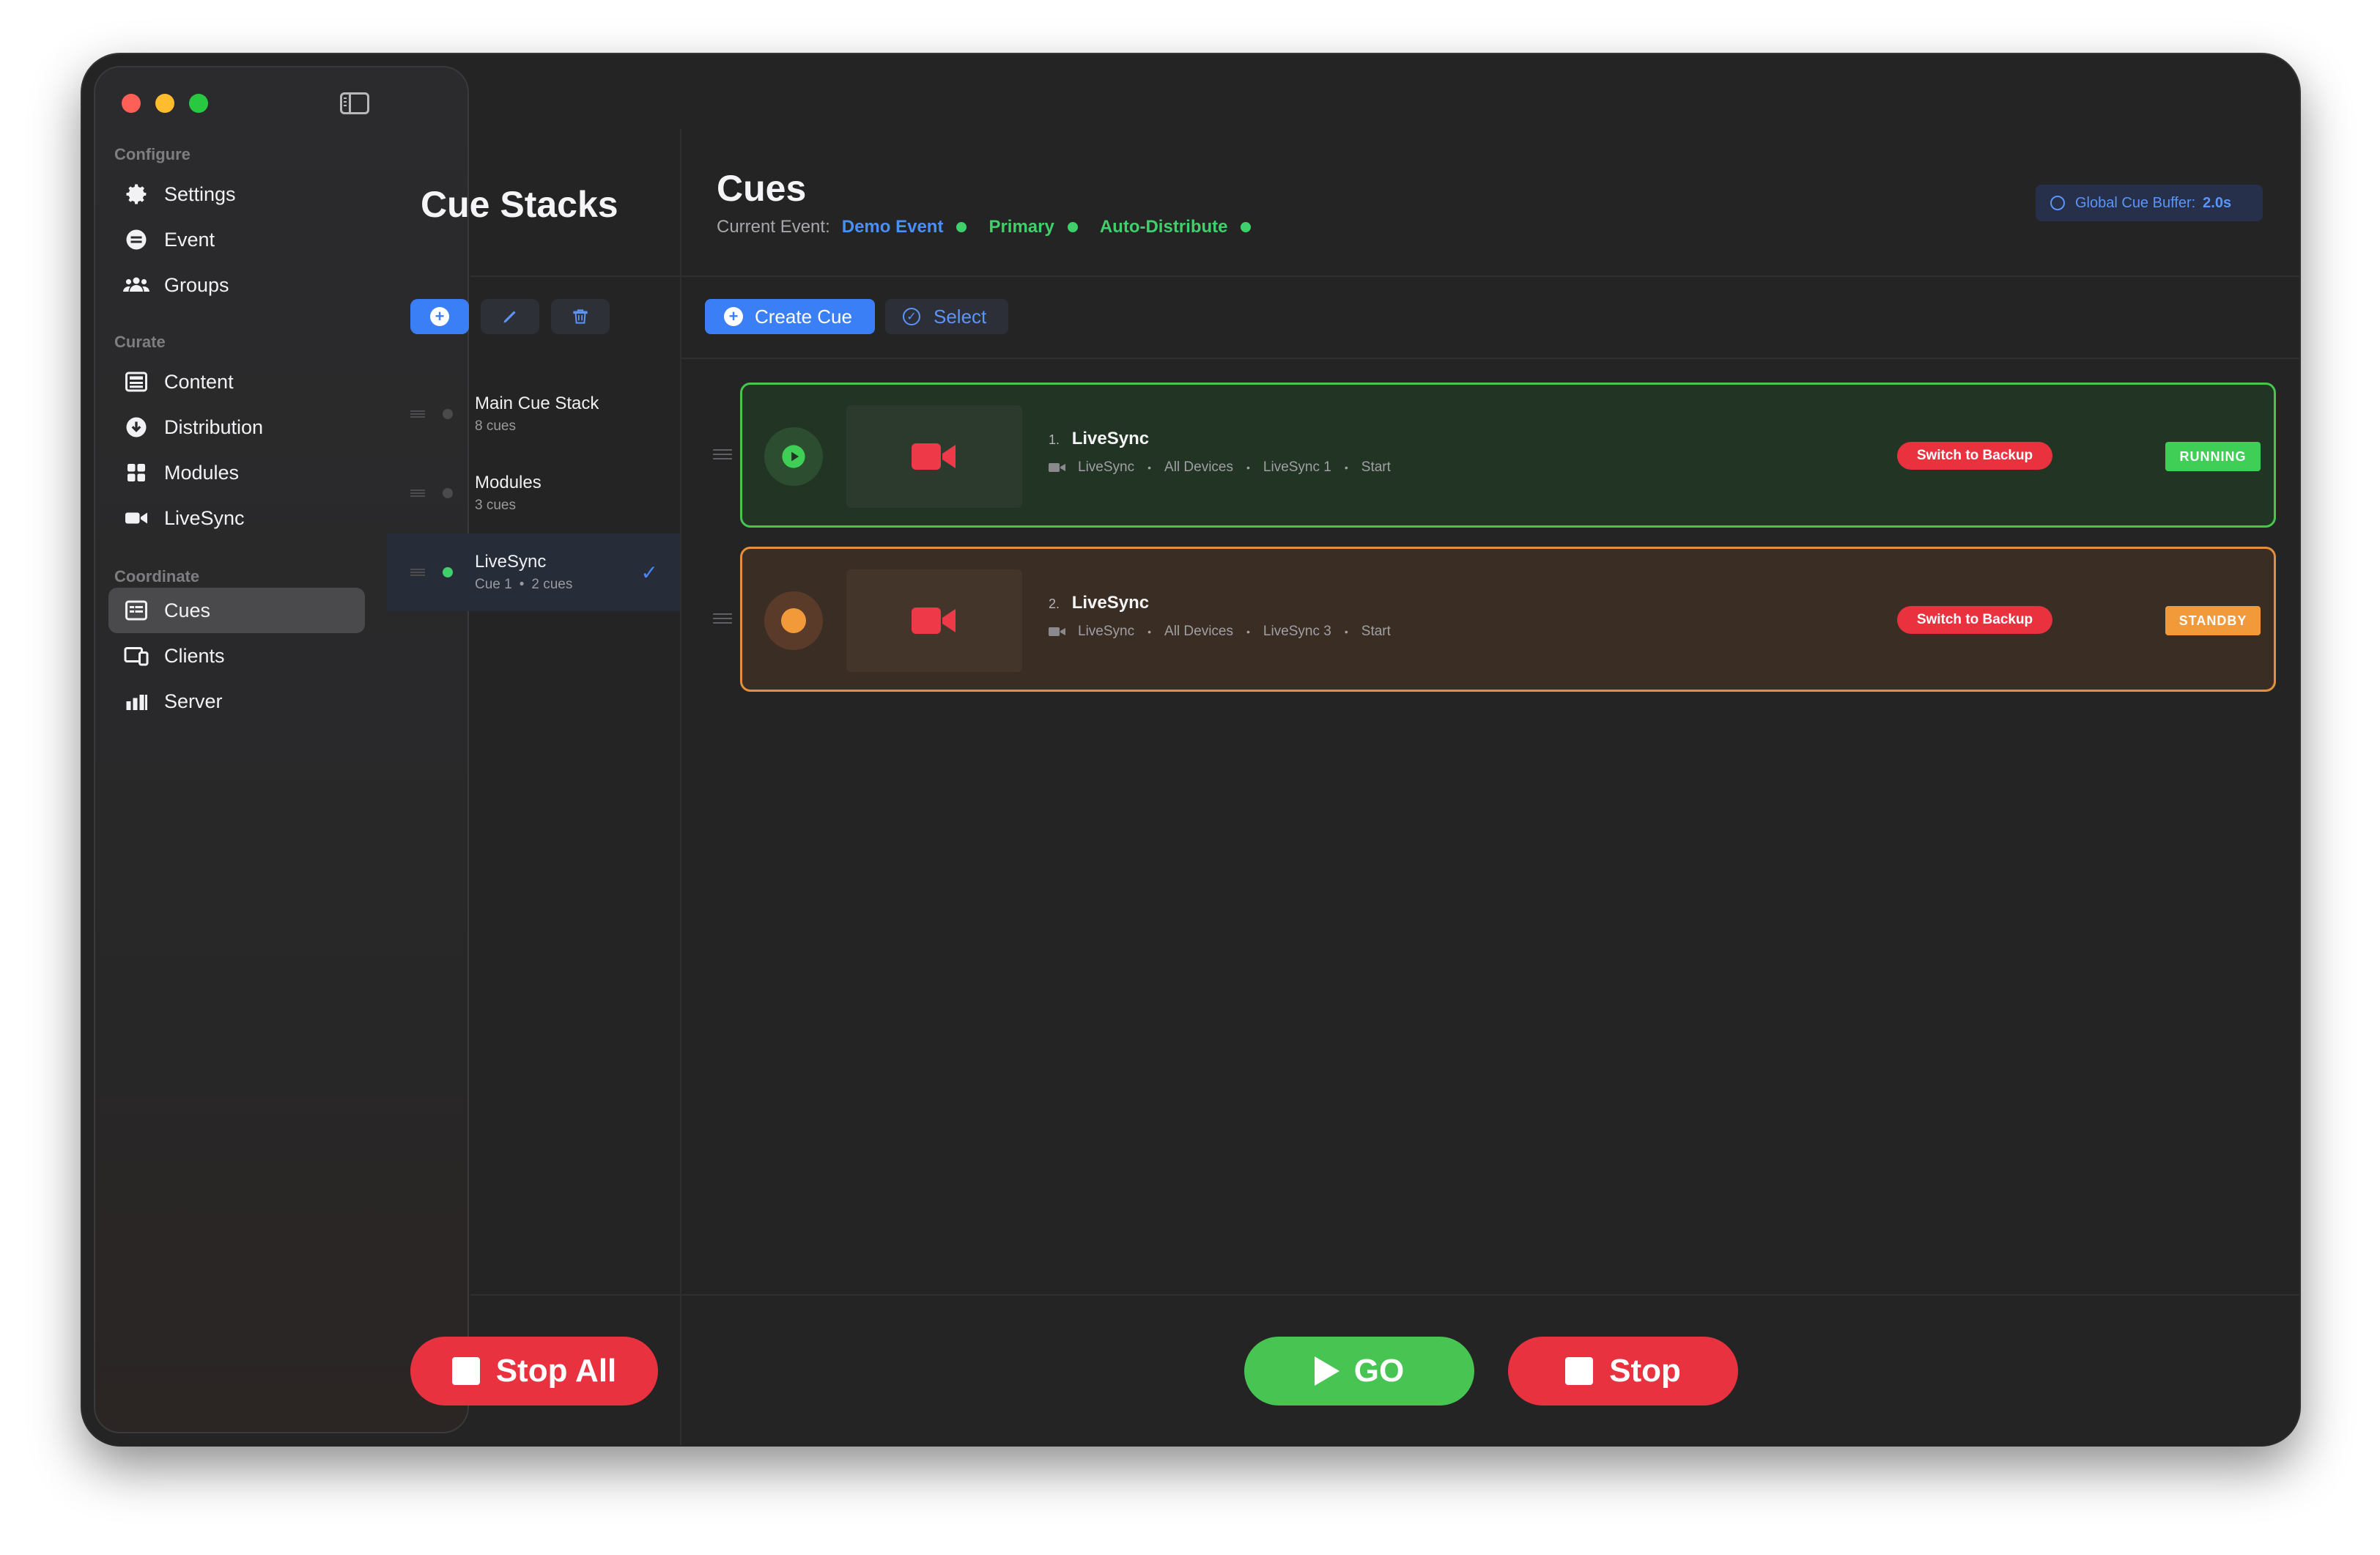 The image size is (2380, 1555). Describe the element at coordinates (556, 1371) in the screenshot. I see `stop-all-label: Stop All` at that location.